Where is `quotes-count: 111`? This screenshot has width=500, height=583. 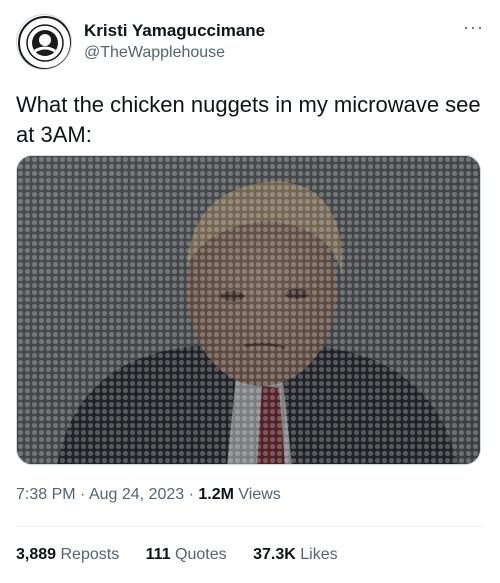
quotes-count: 111 is located at coordinates (158, 554).